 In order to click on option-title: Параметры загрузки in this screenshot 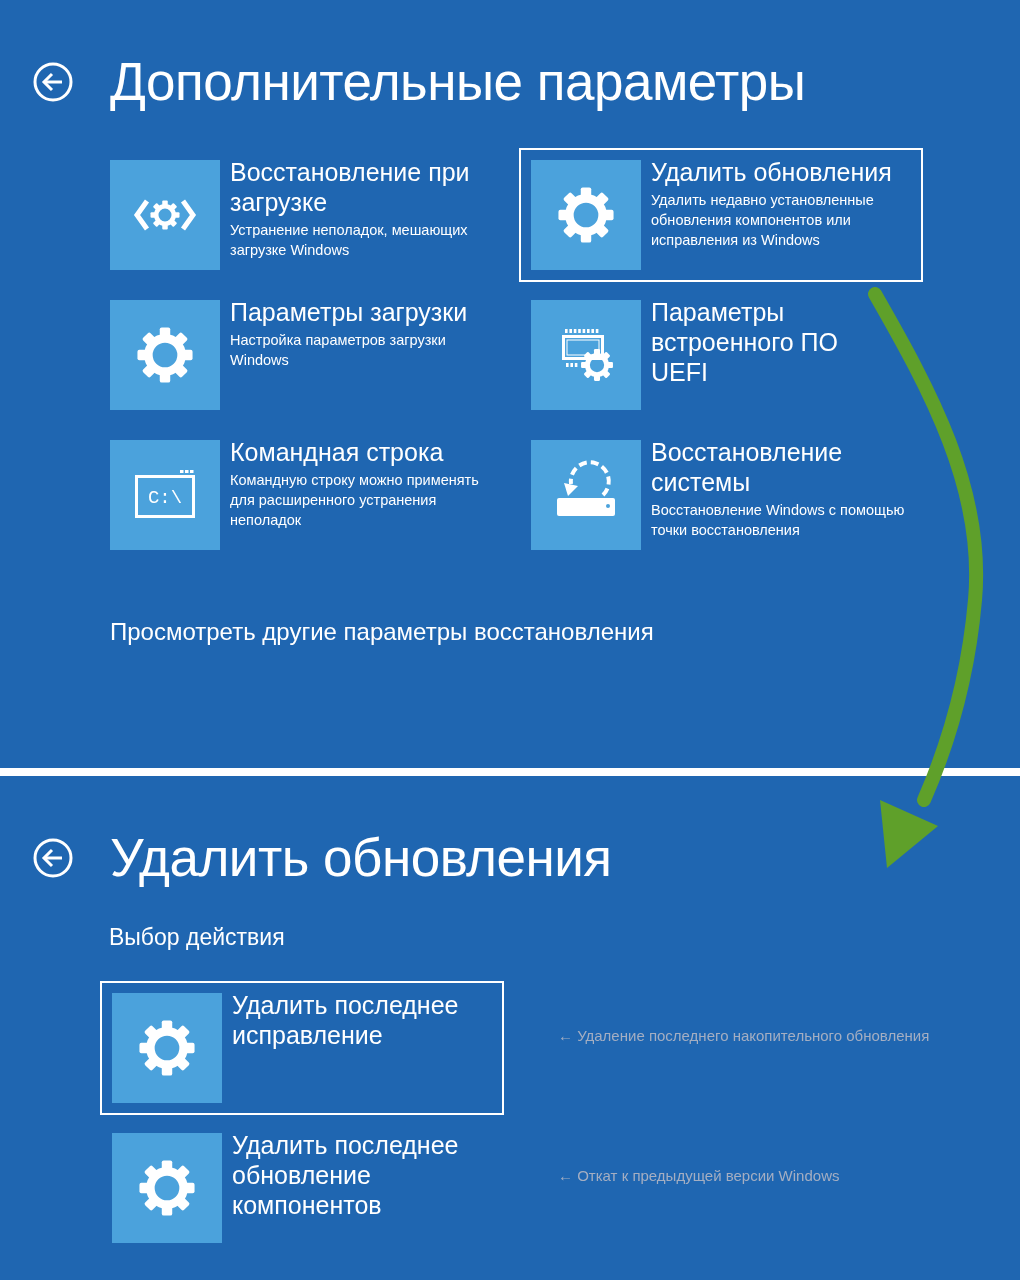, I will do `click(349, 312)`.